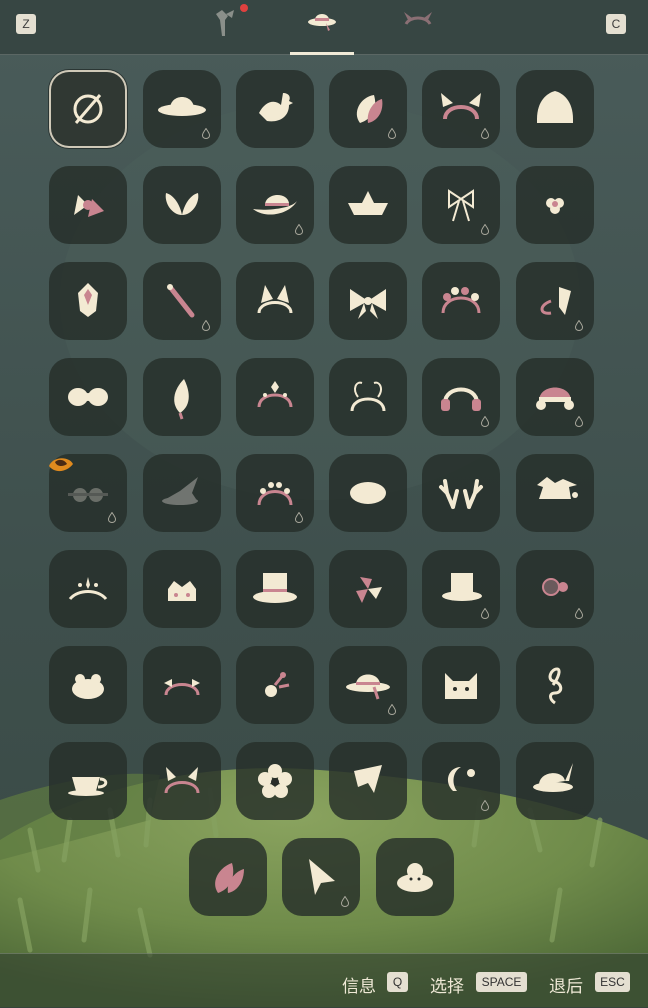 The height and width of the screenshot is (1008, 648). I want to click on item-slot-jeweled-circlet, so click(275, 397).